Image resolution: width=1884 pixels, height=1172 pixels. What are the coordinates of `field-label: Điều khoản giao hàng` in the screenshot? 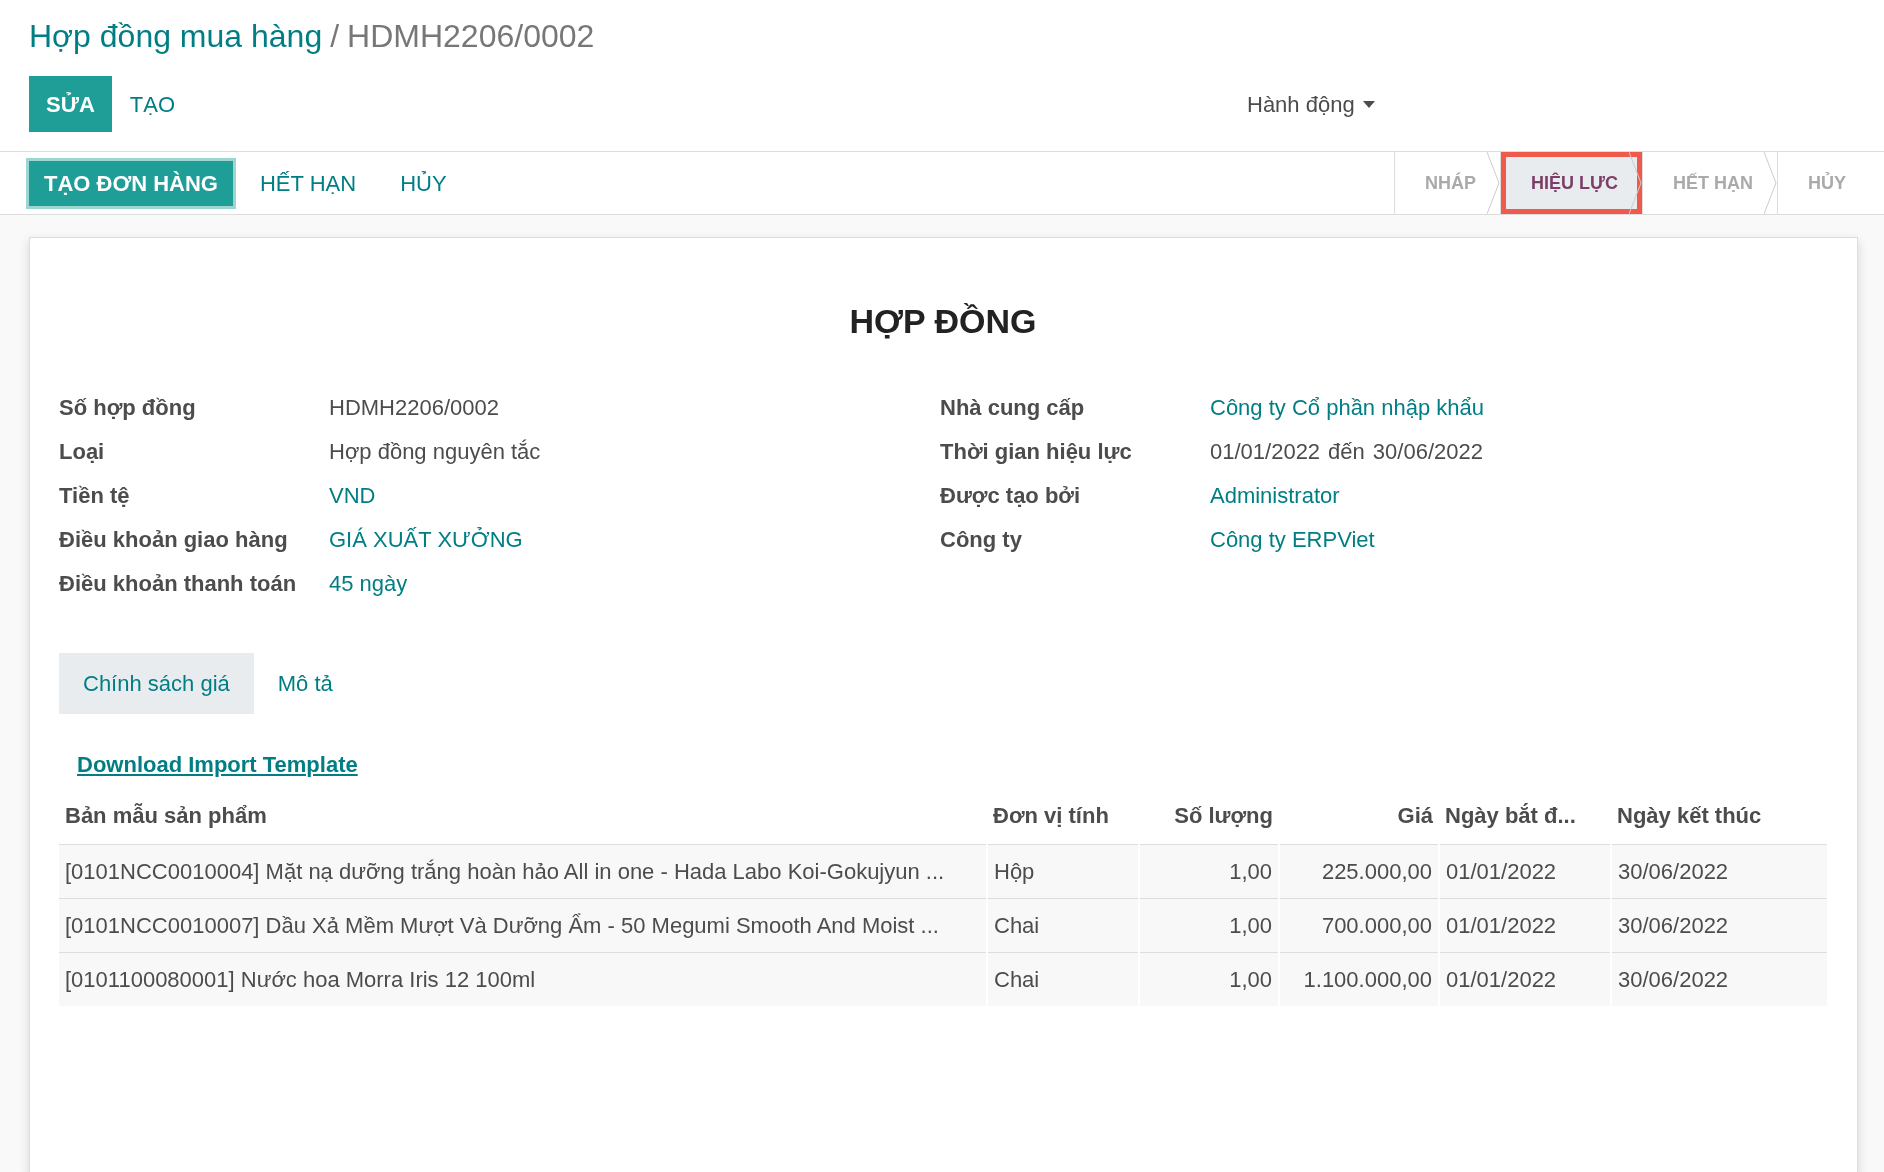 It's located at (174, 539).